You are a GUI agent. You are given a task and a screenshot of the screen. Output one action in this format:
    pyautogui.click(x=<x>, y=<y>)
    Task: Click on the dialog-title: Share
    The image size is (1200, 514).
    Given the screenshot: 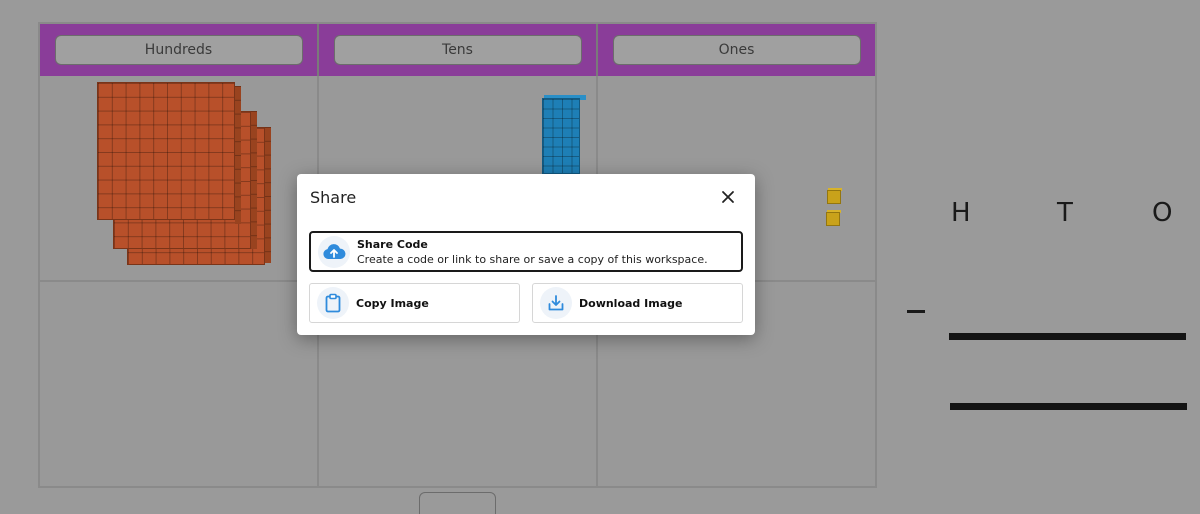 What is the action you would take?
    pyautogui.click(x=333, y=197)
    